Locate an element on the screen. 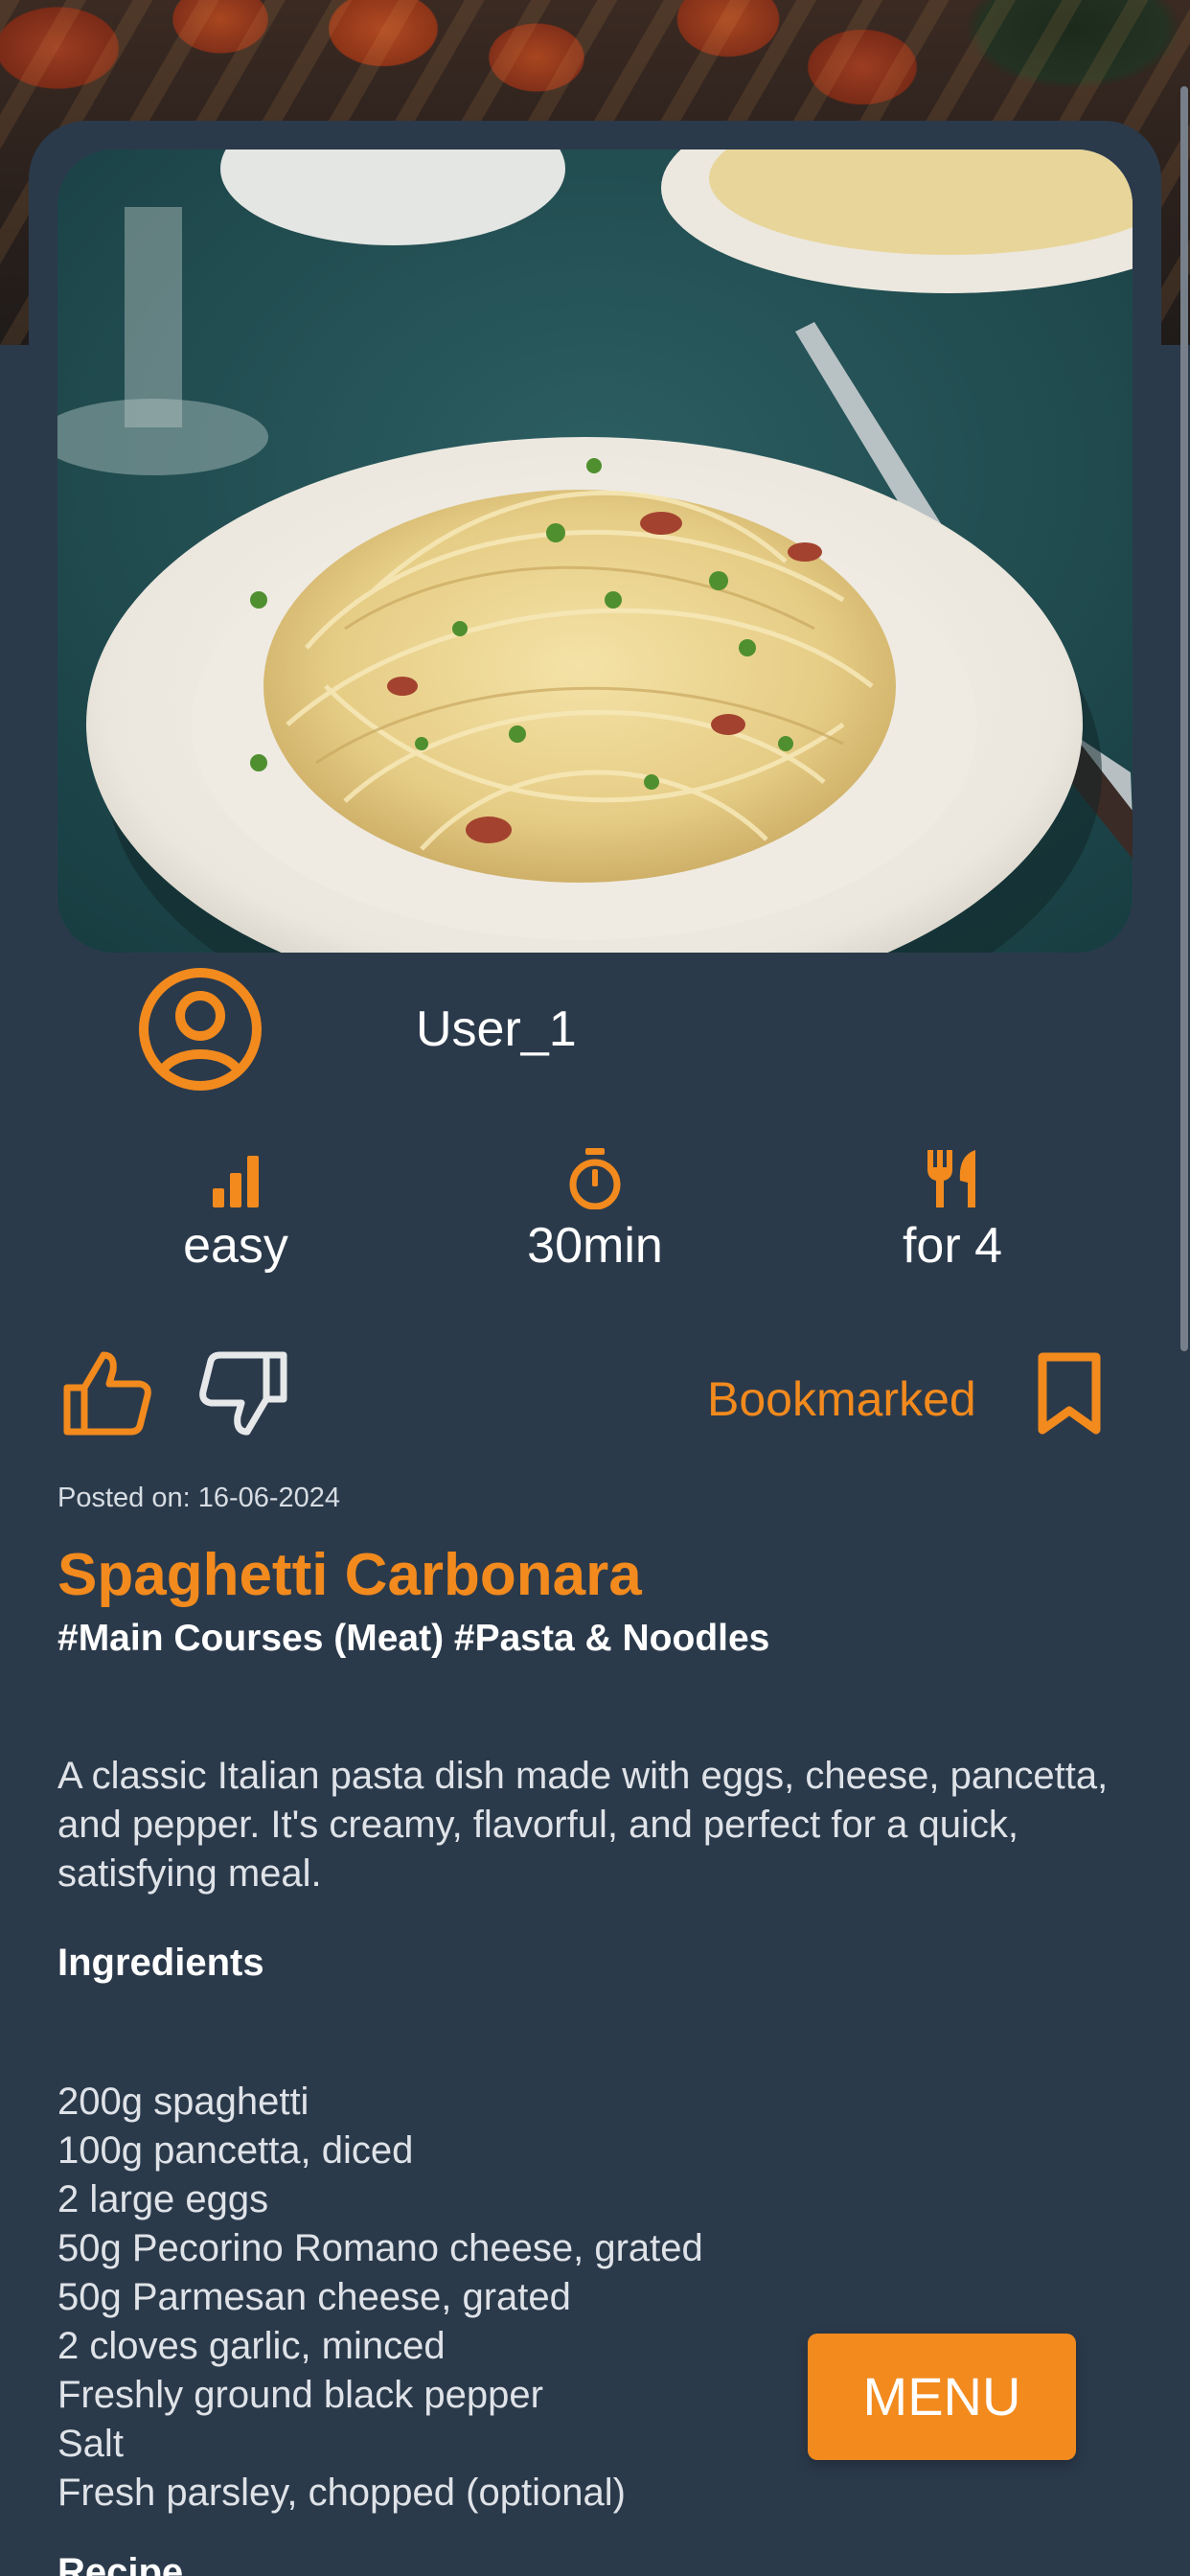  bookmark-icon is located at coordinates (1070, 1393).